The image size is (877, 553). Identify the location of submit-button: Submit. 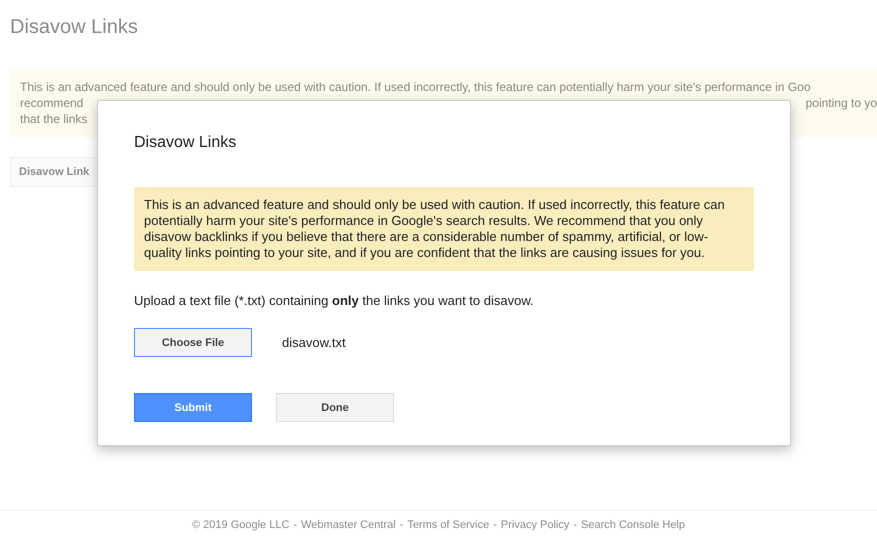
(193, 407).